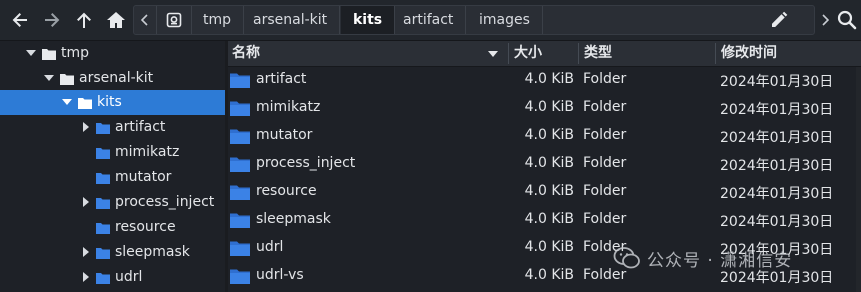  What do you see at coordinates (505, 20) in the screenshot?
I see `breadcrumb-images: images` at bounding box center [505, 20].